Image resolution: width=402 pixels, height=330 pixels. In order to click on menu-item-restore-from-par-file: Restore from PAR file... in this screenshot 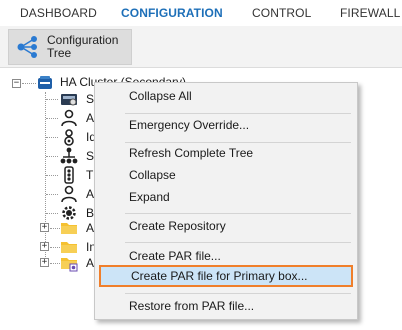, I will do `click(226, 306)`.